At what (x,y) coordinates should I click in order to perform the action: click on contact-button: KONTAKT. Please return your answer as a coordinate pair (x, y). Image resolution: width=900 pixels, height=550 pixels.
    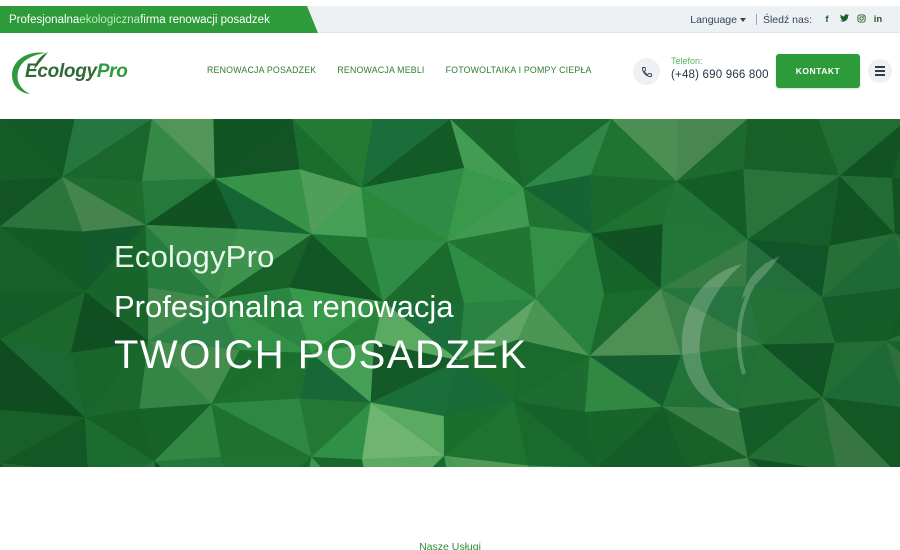
    Looking at the image, I should click on (818, 71).